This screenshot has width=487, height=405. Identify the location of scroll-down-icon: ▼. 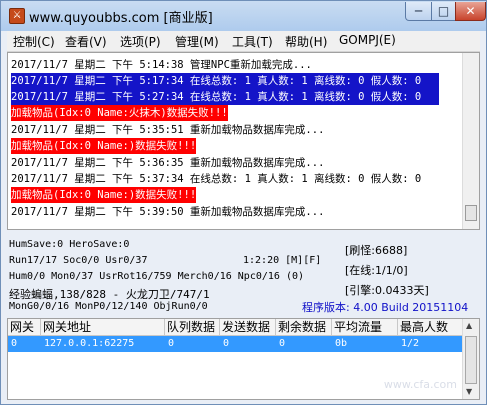
(469, 391).